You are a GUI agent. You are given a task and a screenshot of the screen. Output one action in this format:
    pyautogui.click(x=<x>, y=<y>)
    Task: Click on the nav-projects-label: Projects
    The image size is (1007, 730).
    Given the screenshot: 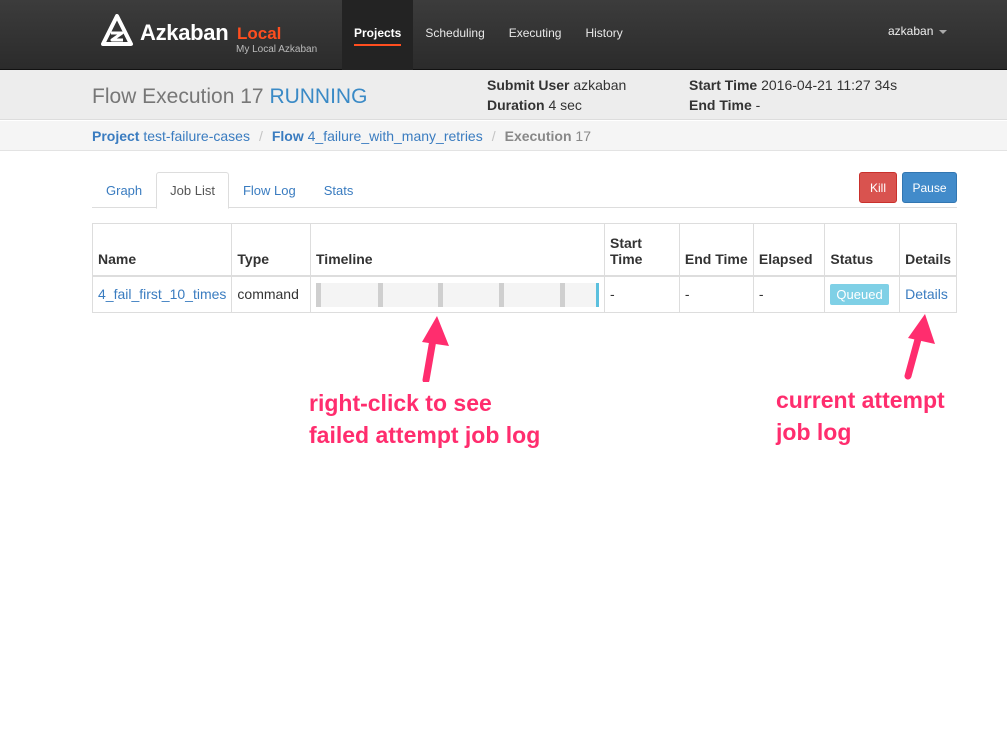 What is the action you would take?
    pyautogui.click(x=378, y=33)
    